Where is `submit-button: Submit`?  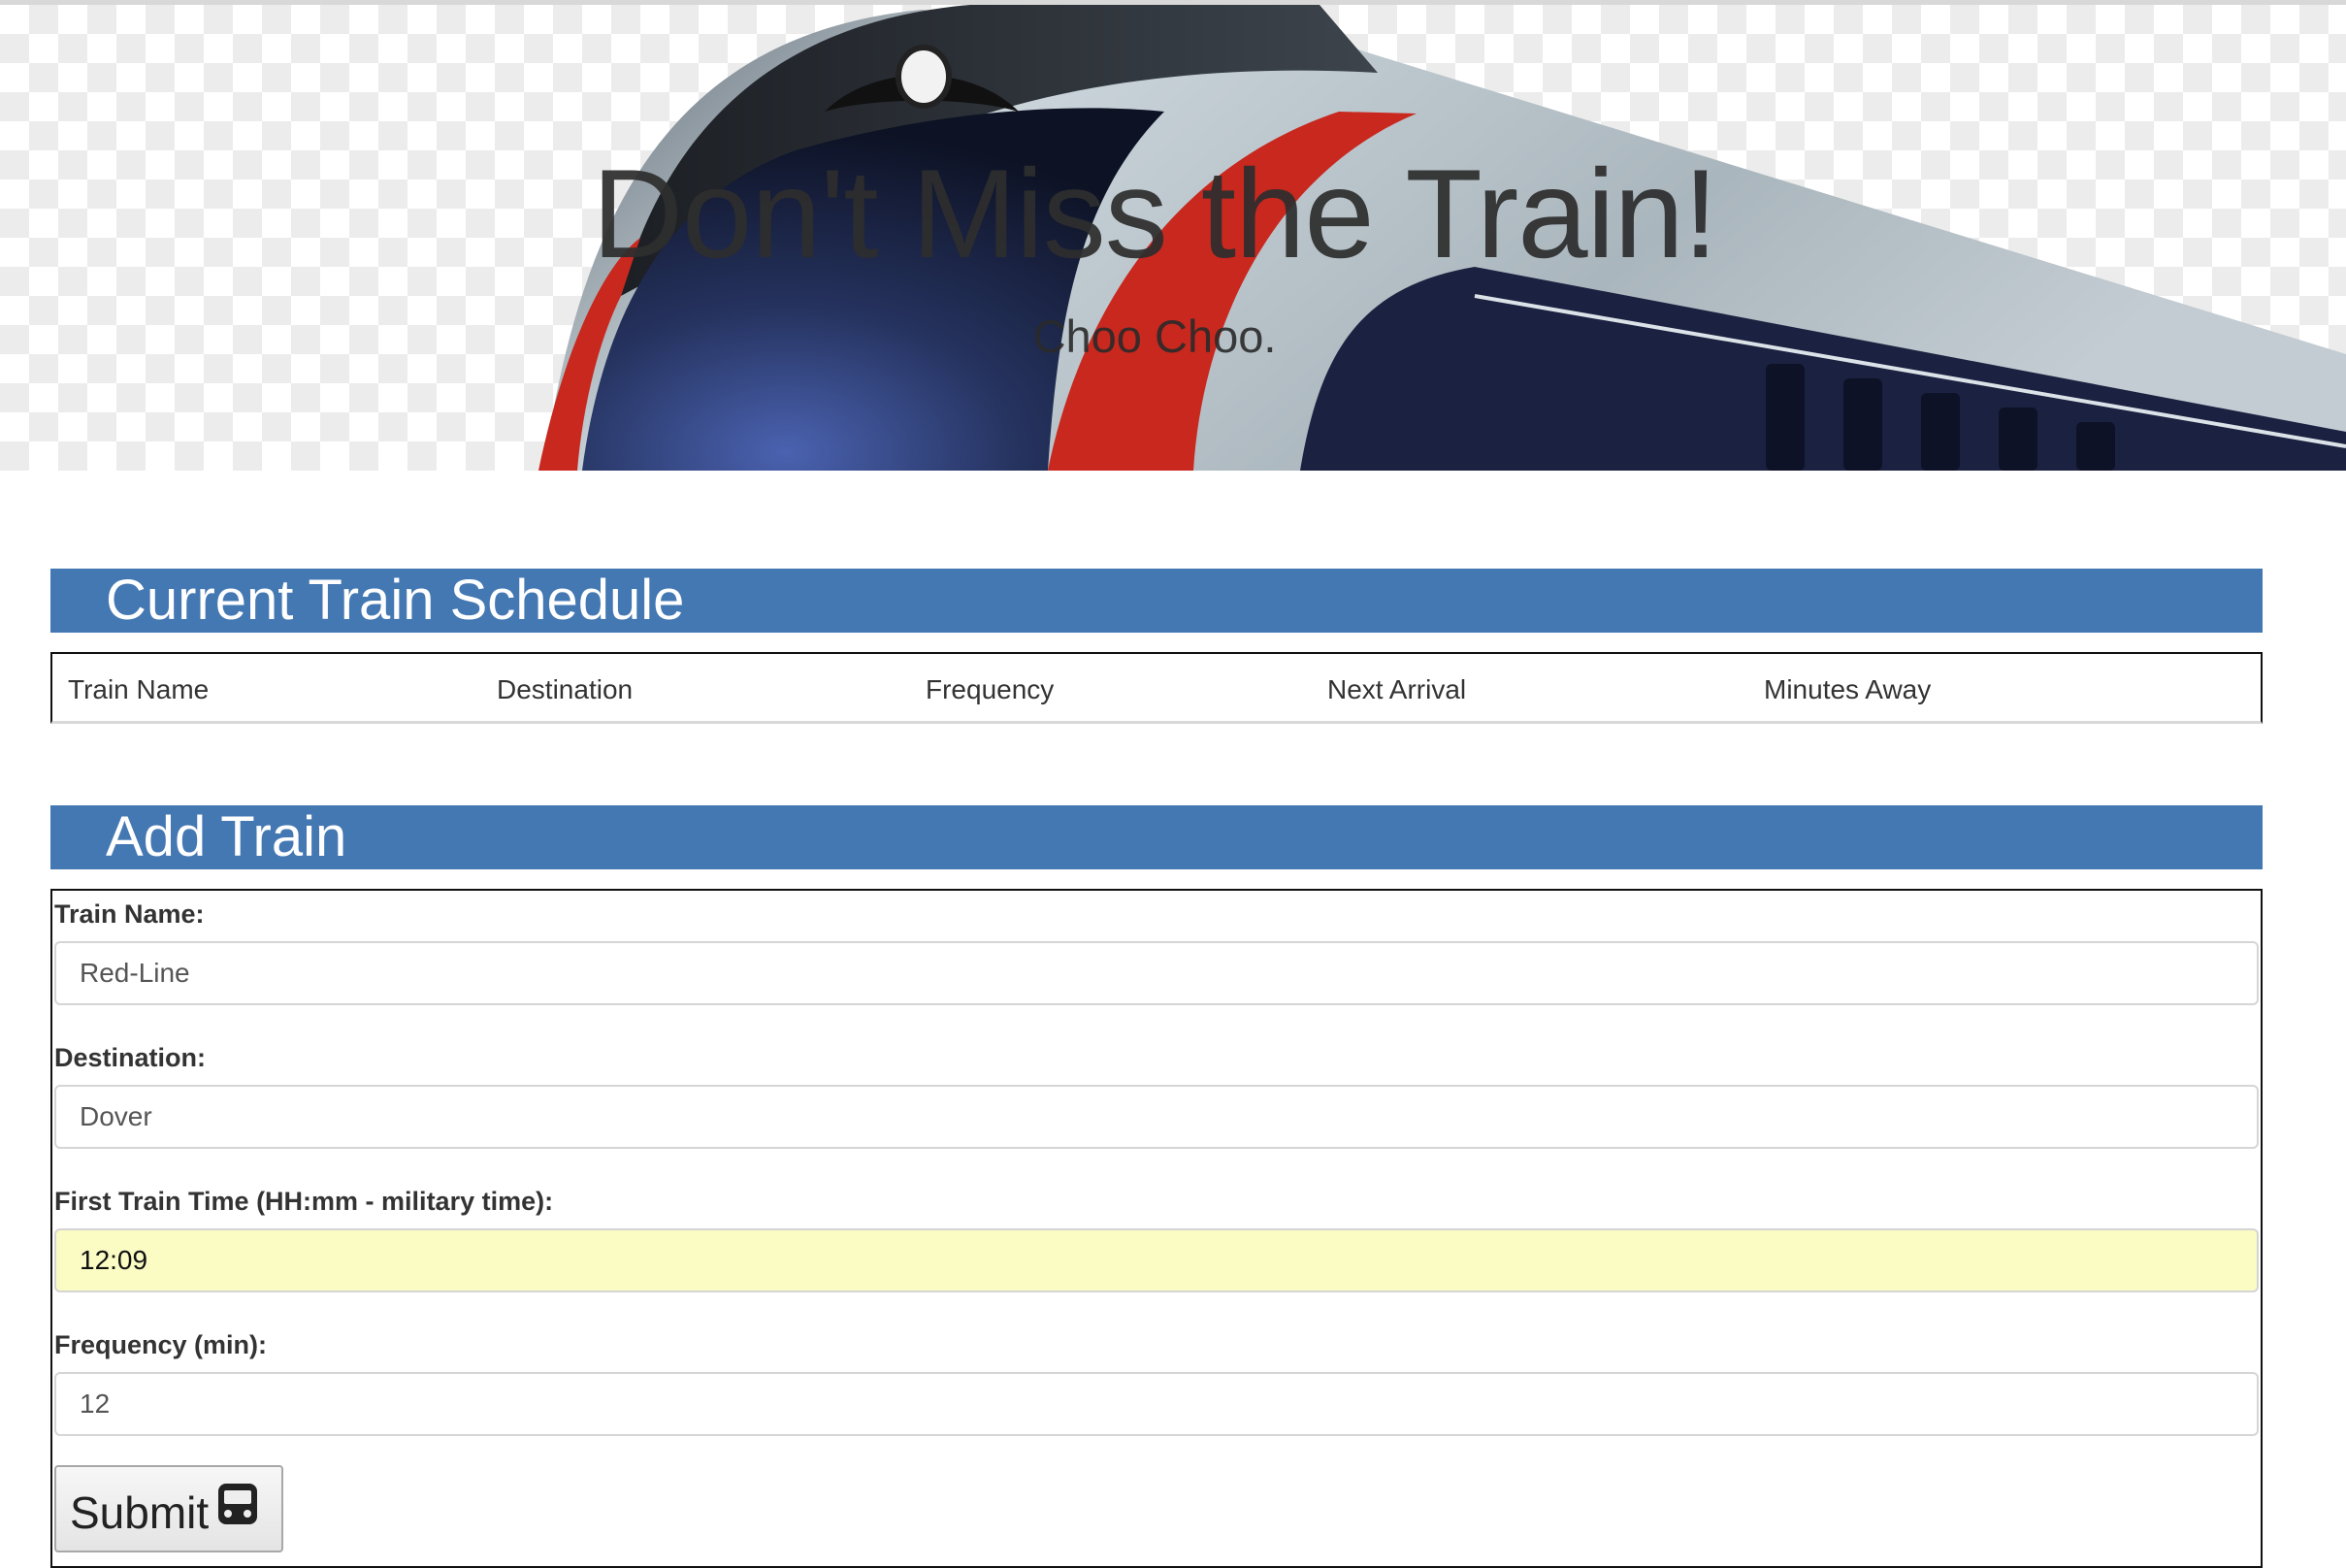
submit-button: Submit is located at coordinates (169, 1508).